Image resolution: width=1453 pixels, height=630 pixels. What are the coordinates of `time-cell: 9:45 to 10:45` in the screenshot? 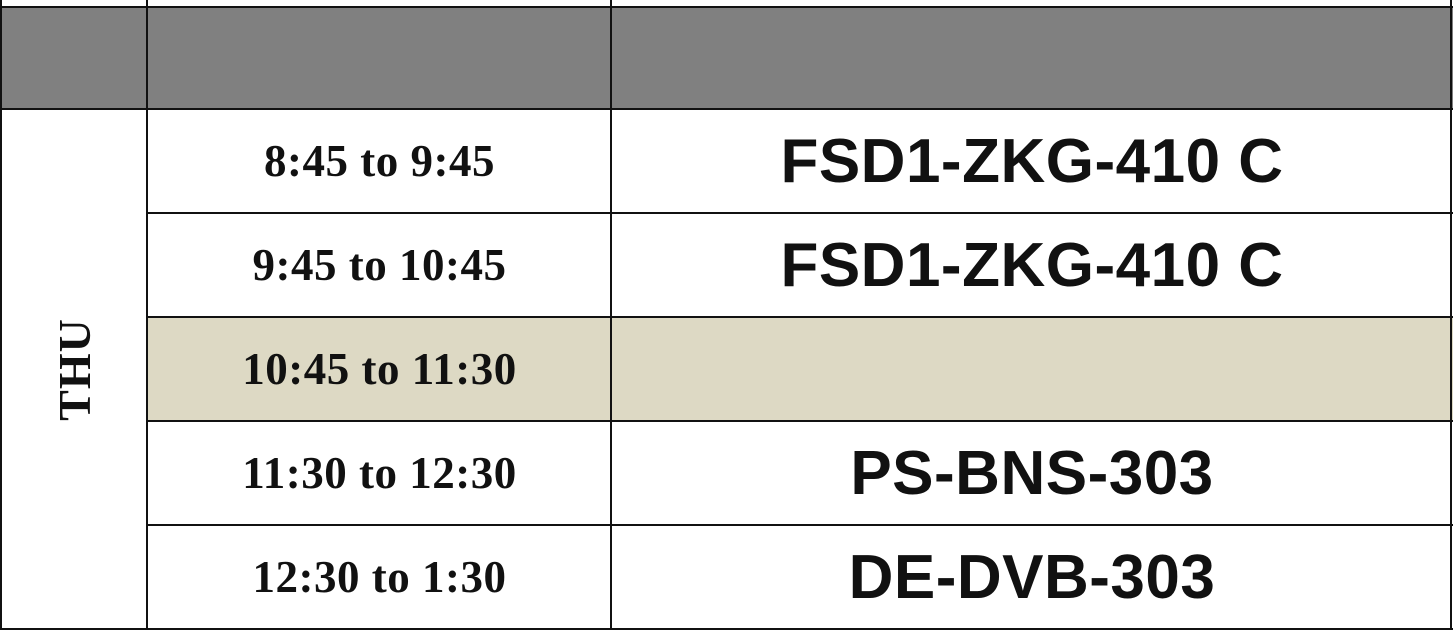 It's located at (379, 265).